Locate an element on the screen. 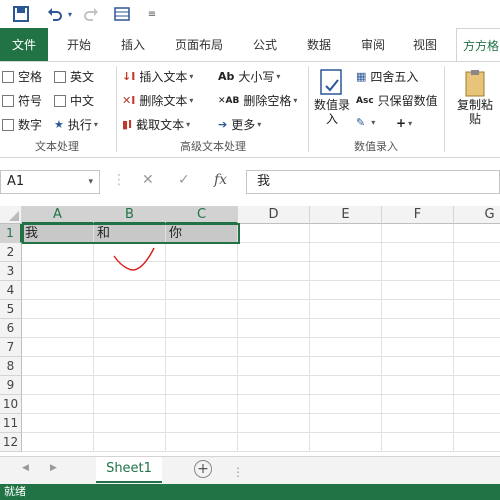  row-header-2: 2 is located at coordinates (11, 252).